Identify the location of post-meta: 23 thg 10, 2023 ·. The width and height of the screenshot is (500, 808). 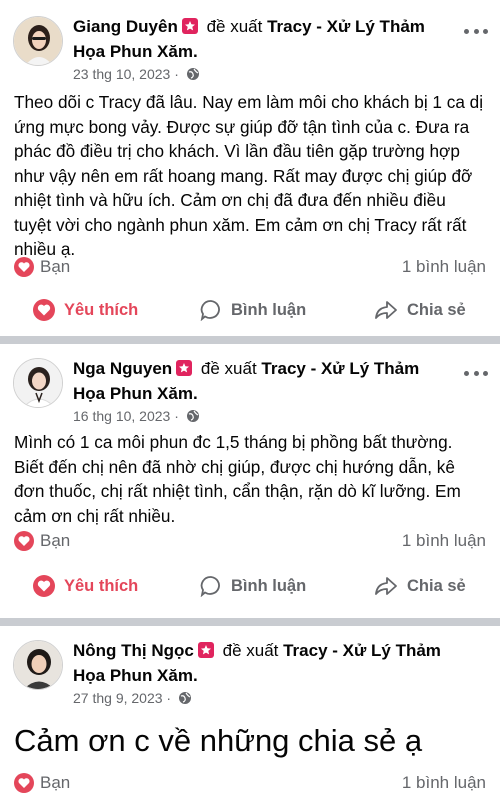
(136, 75).